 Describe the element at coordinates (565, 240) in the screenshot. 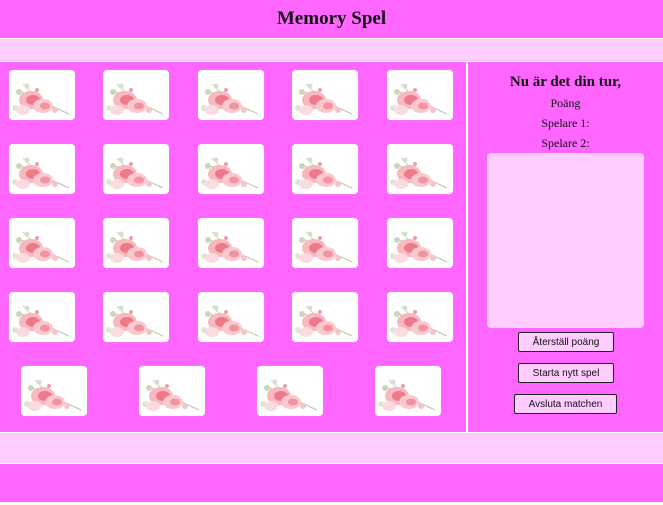

I see `message-area` at that location.